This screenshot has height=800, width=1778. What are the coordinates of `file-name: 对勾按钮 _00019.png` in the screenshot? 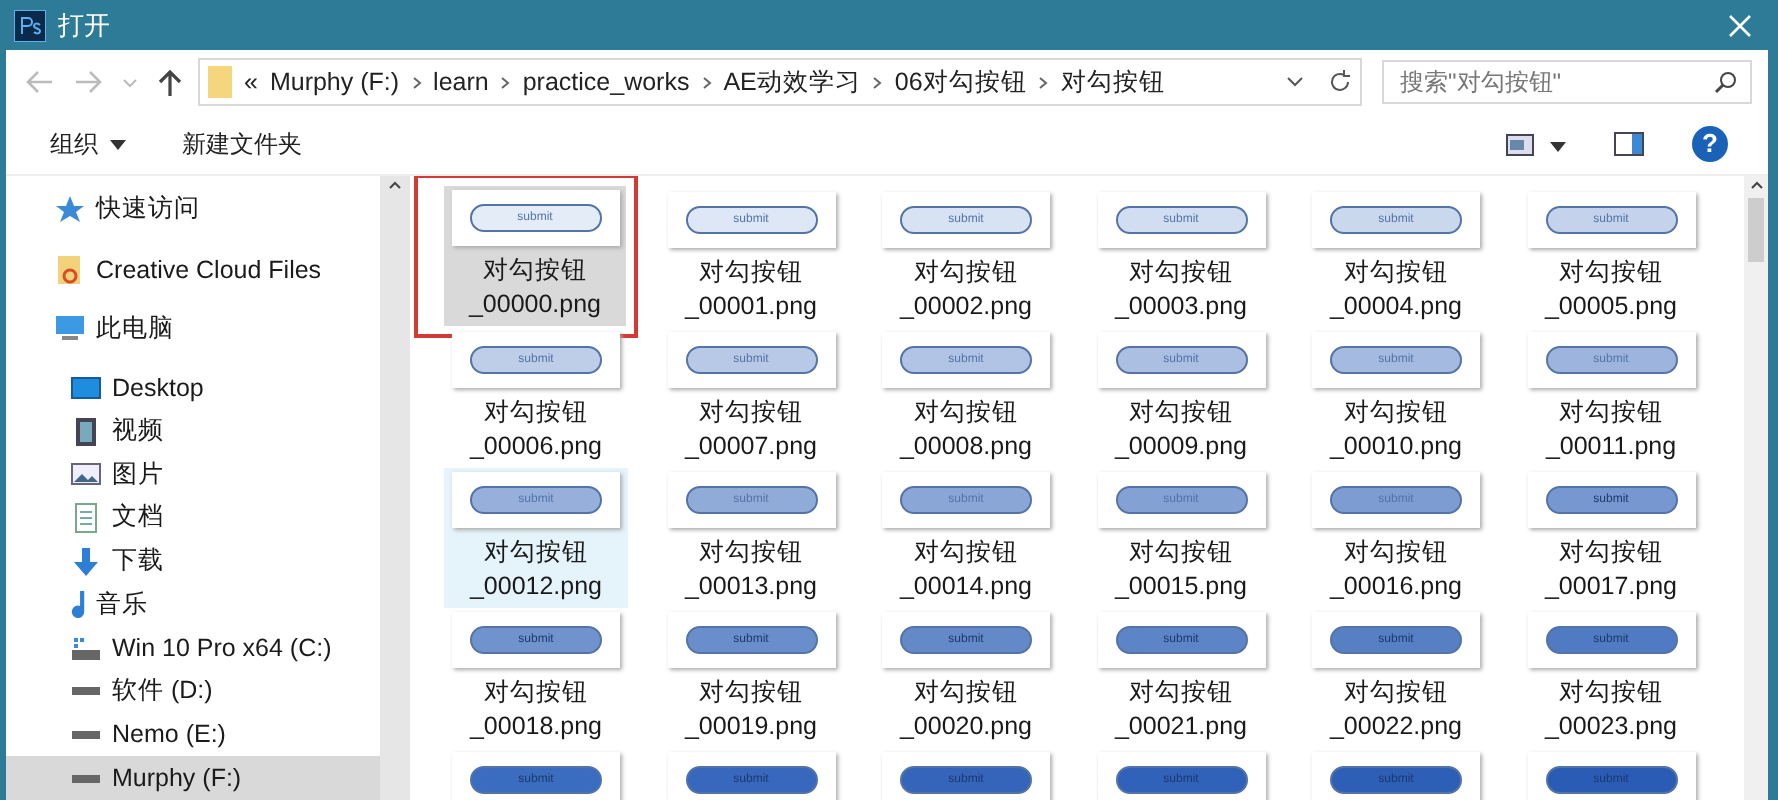 It's located at (751, 710).